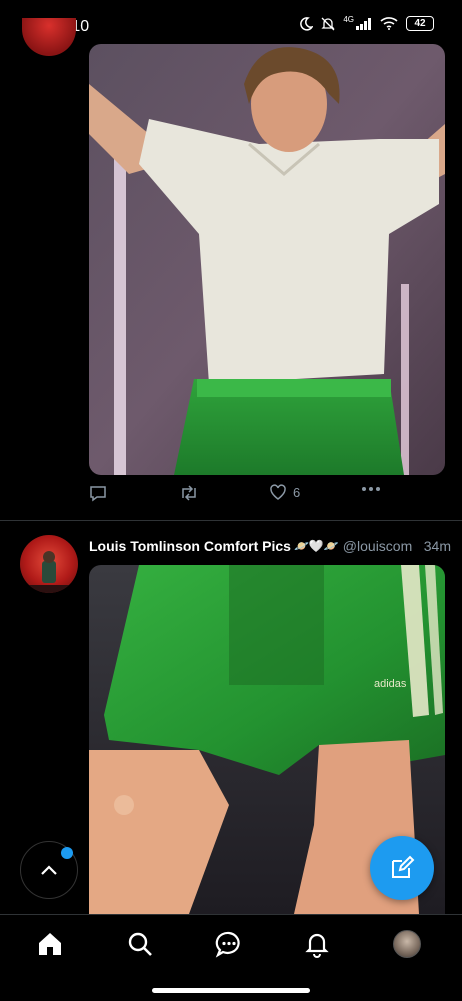 This screenshot has width=462, height=1001. I want to click on nav-notifications, so click(317, 944).